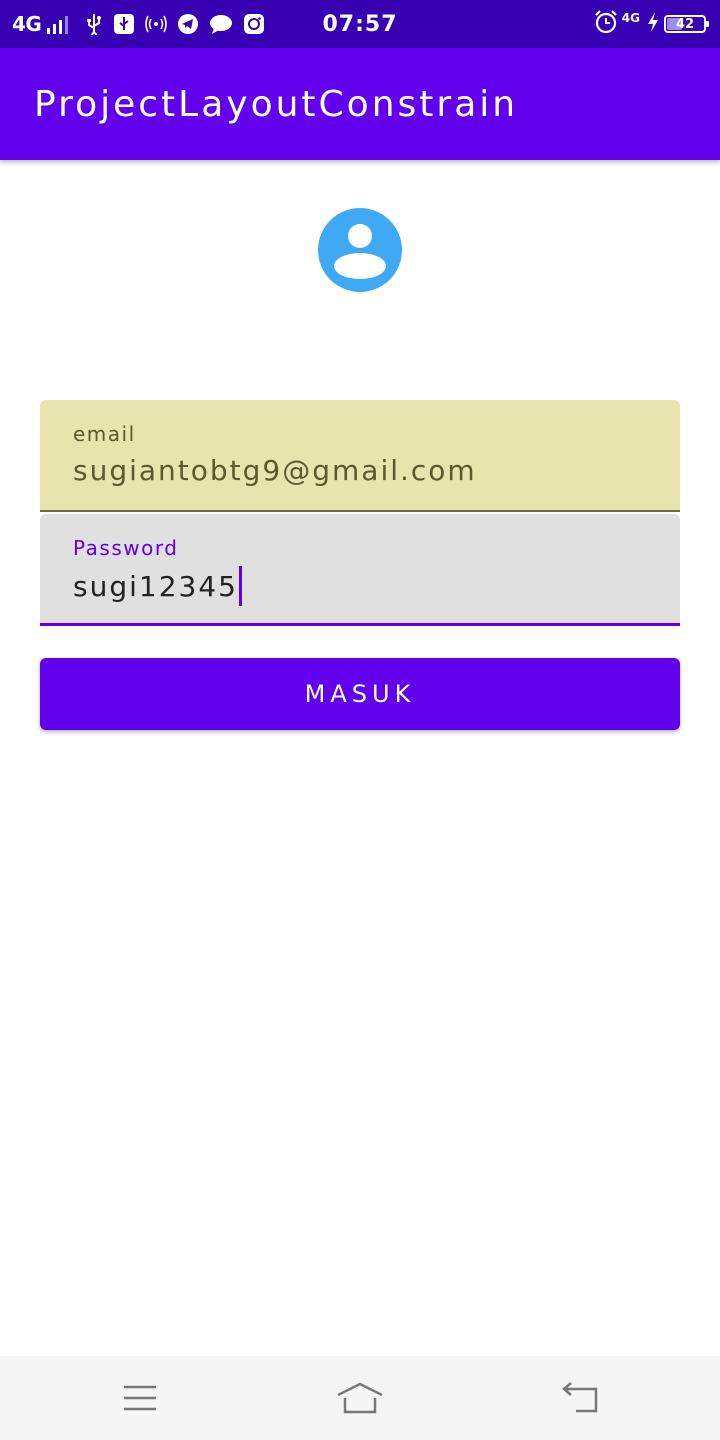 Image resolution: width=720 pixels, height=1440 pixels. Describe the element at coordinates (27, 24) in the screenshot. I see `network-type: 4G` at that location.